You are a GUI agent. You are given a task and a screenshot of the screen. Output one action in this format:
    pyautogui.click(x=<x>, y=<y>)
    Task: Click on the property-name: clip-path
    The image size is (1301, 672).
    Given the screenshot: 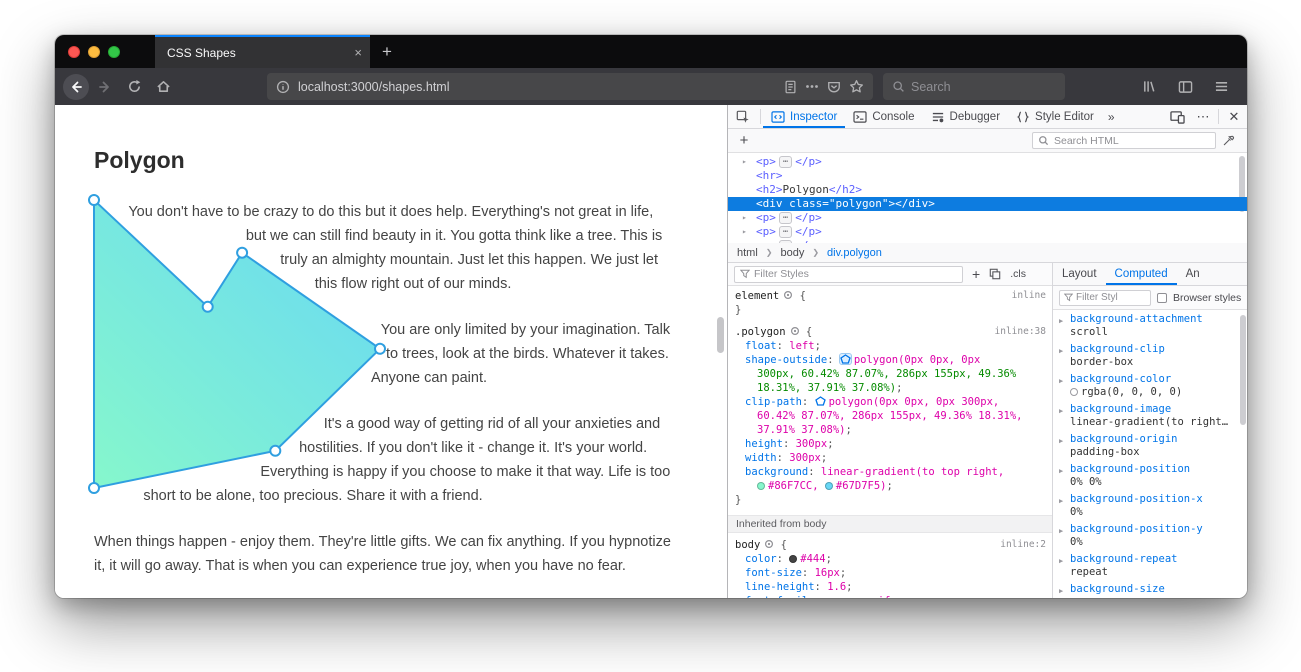 What is the action you would take?
    pyautogui.click(x=773, y=402)
    